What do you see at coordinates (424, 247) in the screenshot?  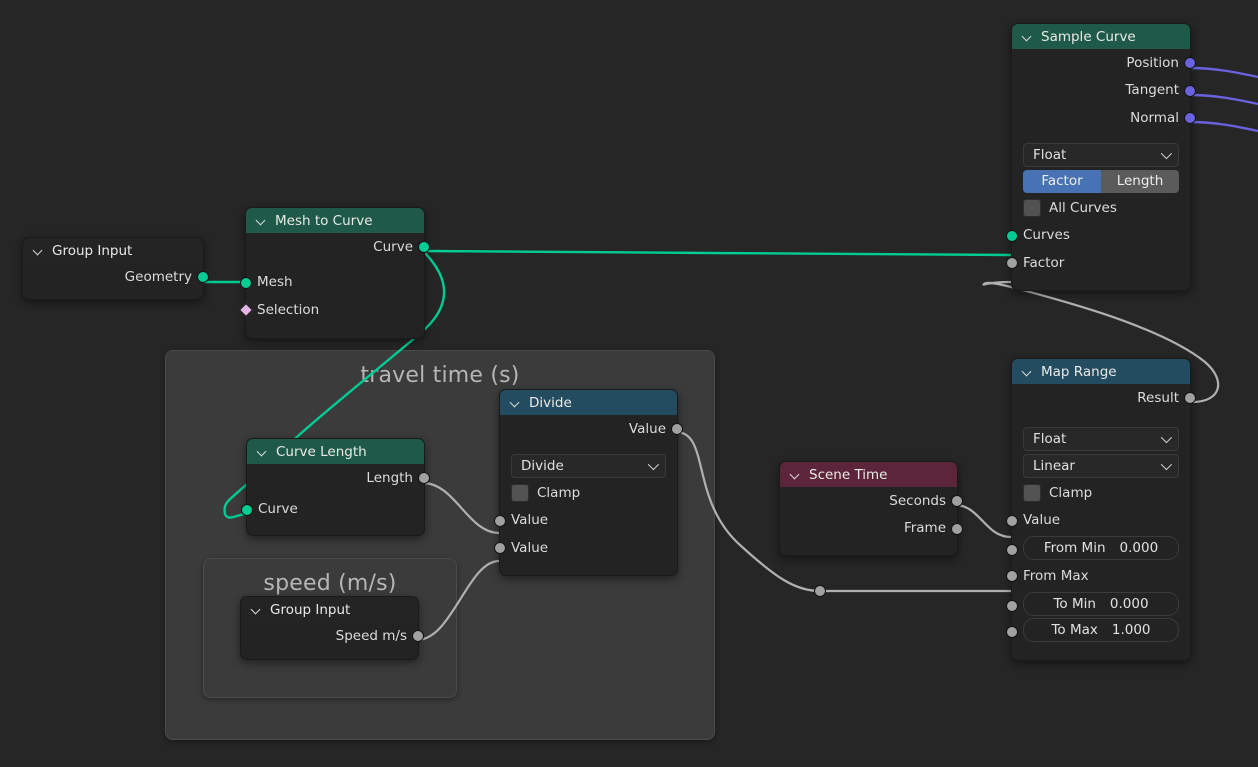 I see `socket-output-curve` at bounding box center [424, 247].